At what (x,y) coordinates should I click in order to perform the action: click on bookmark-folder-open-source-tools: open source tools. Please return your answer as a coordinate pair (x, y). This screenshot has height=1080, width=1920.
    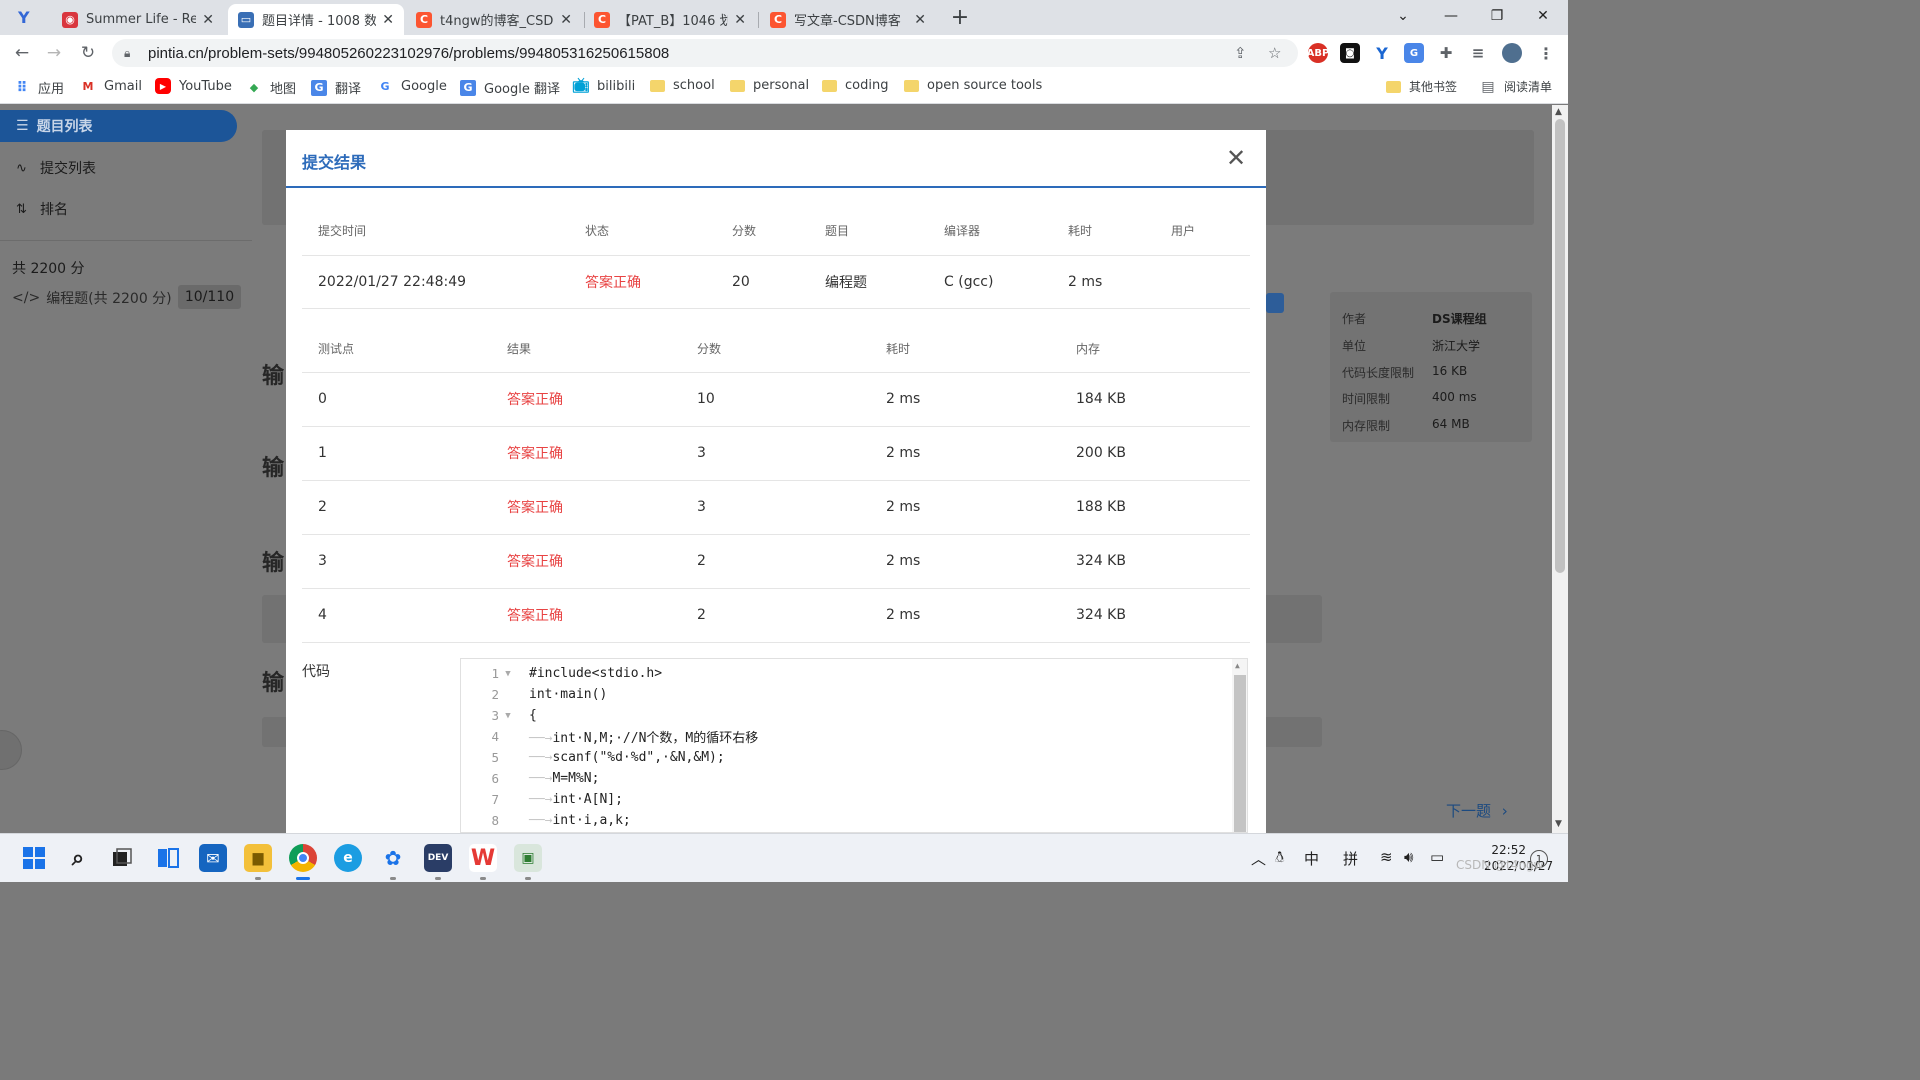
    Looking at the image, I should click on (973, 85).